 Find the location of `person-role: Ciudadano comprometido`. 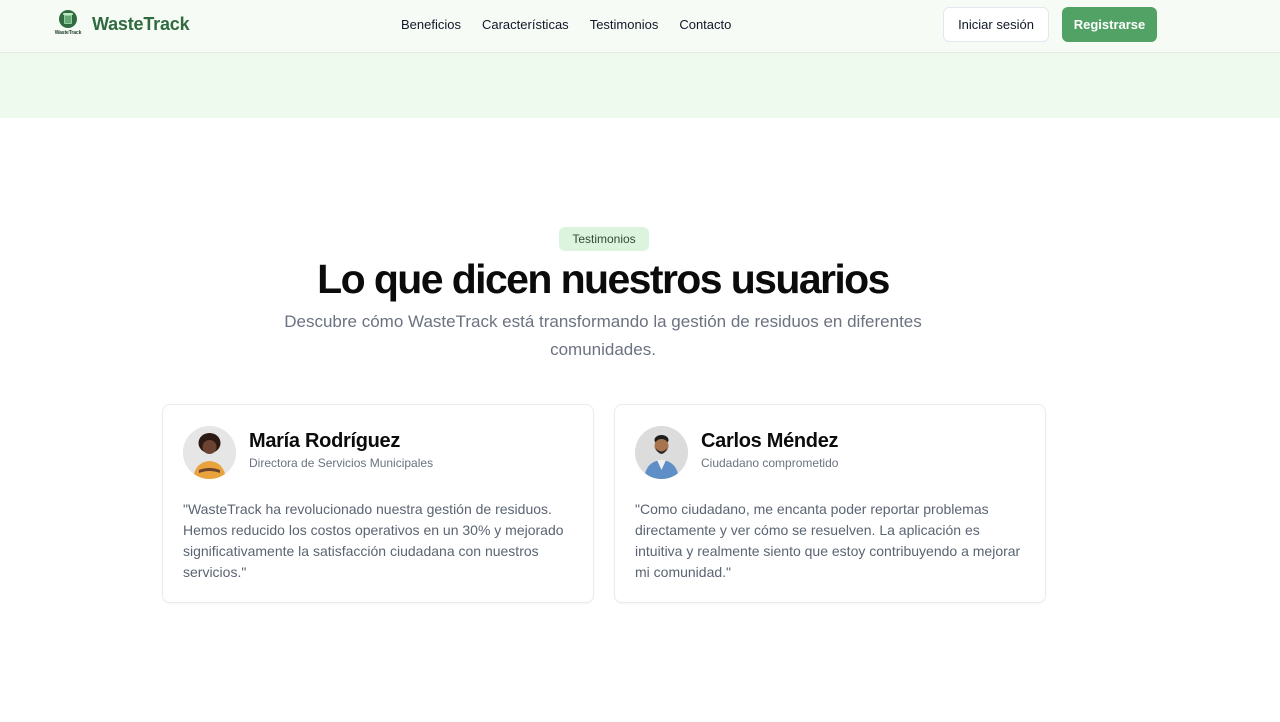

person-role: Ciudadano comprometido is located at coordinates (770, 463).